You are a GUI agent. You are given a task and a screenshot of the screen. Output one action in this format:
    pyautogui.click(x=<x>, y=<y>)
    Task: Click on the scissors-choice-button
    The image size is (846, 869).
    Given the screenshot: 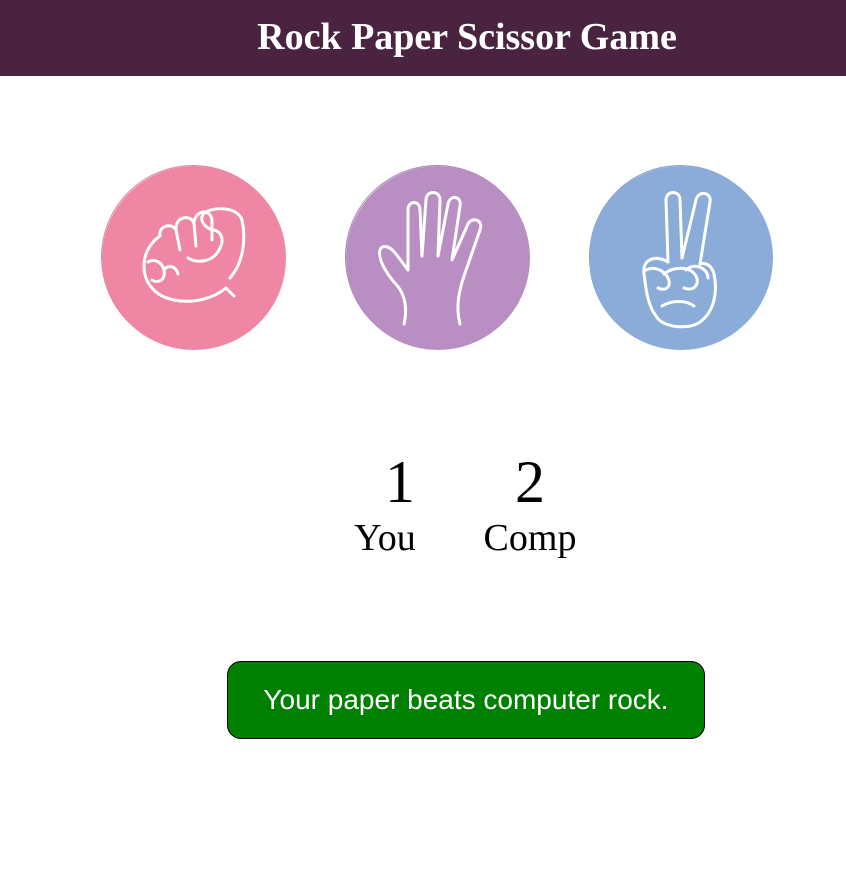 What is the action you would take?
    pyautogui.click(x=681, y=257)
    